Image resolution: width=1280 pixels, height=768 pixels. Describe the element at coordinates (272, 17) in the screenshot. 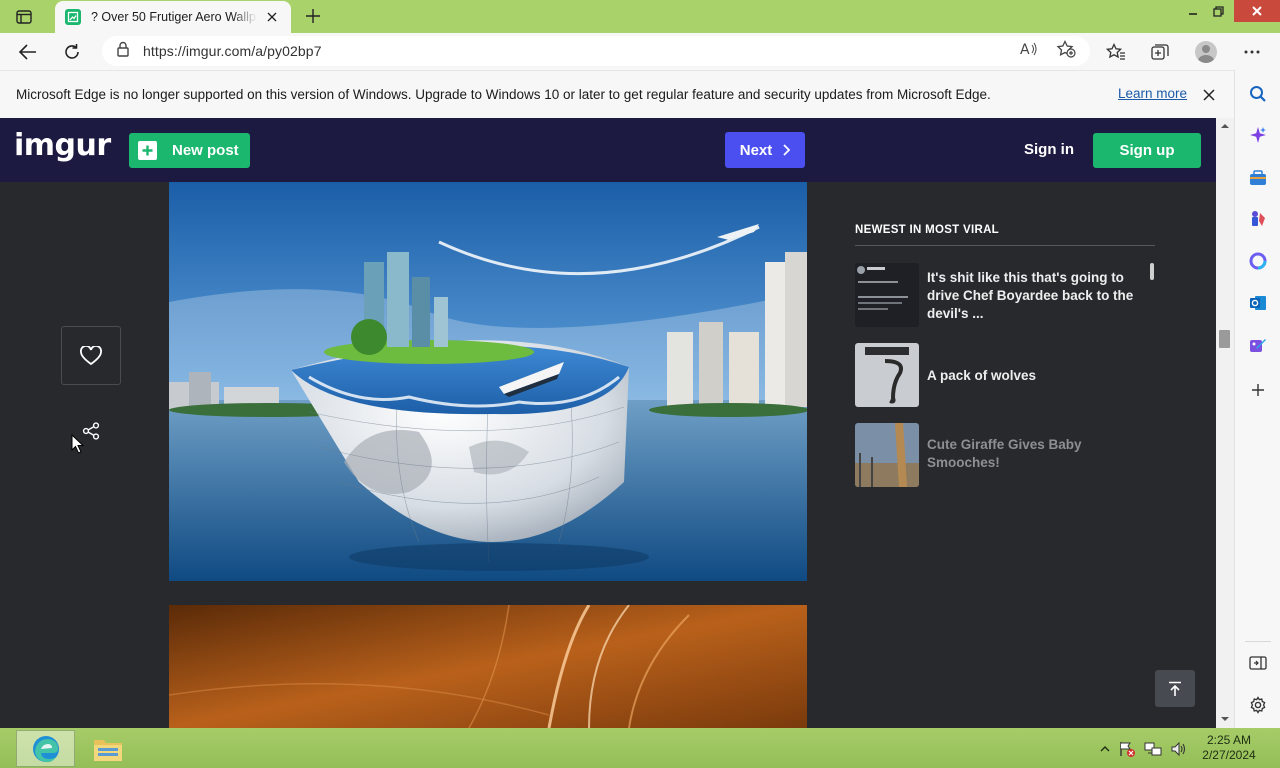

I see `tab-close-icon` at that location.